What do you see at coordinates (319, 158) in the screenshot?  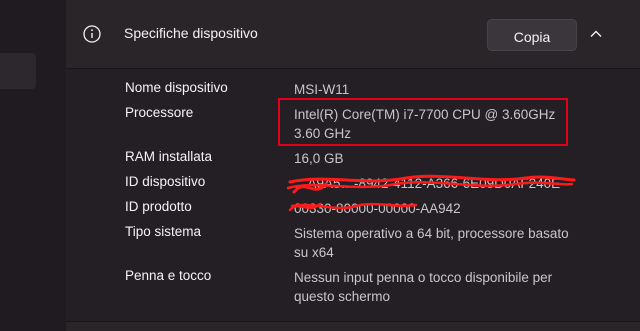 I see `spec-value: 16,0 GB` at bounding box center [319, 158].